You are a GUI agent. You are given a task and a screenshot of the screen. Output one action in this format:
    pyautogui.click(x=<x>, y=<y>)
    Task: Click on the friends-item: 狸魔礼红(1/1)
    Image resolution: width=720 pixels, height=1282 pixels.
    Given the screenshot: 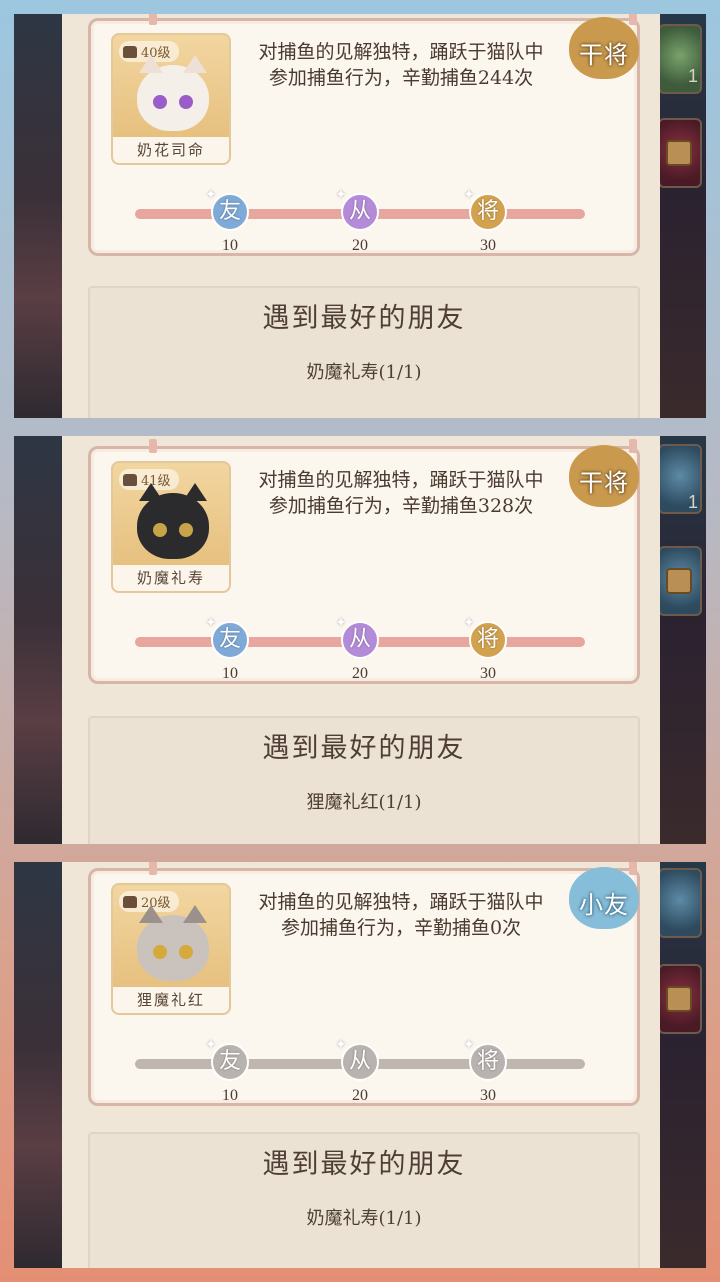 What is the action you would take?
    pyautogui.click(x=364, y=801)
    